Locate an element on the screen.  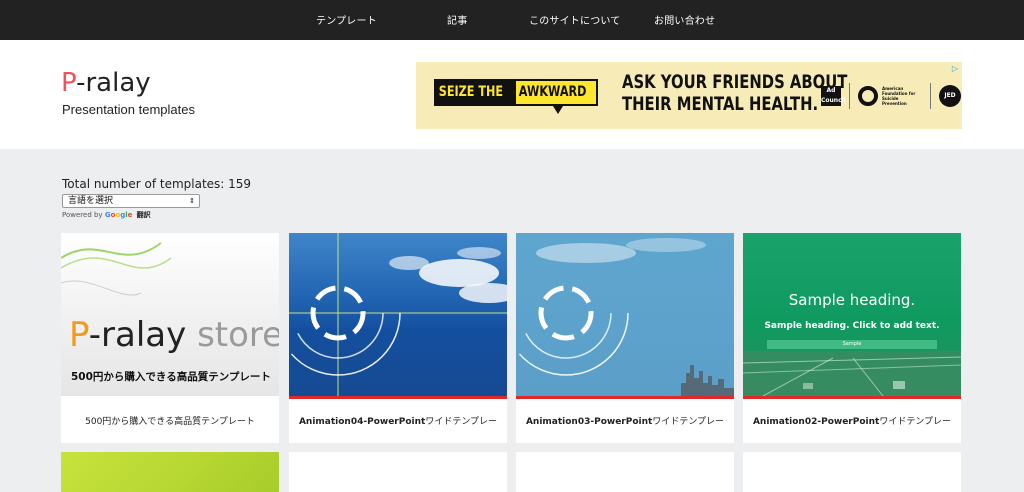
template-count: Total number of templates: 159 is located at coordinates (157, 184).